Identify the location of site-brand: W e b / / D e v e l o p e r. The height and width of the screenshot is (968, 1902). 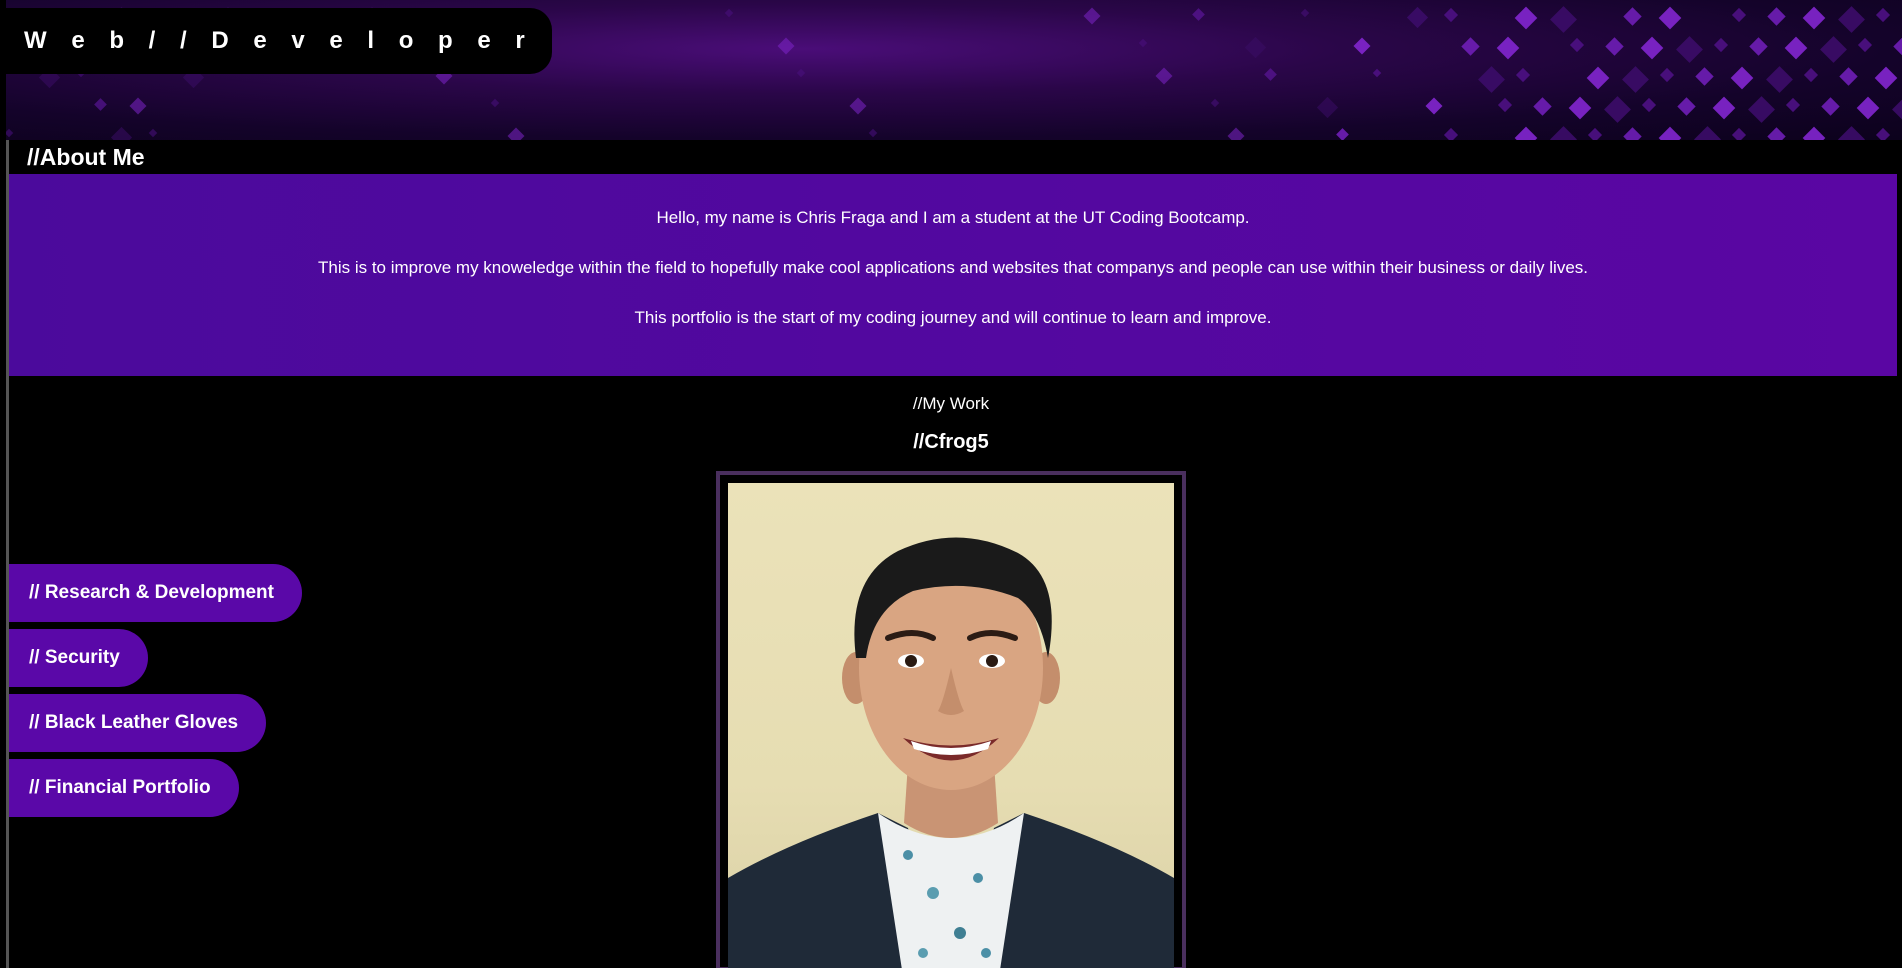
(276, 41).